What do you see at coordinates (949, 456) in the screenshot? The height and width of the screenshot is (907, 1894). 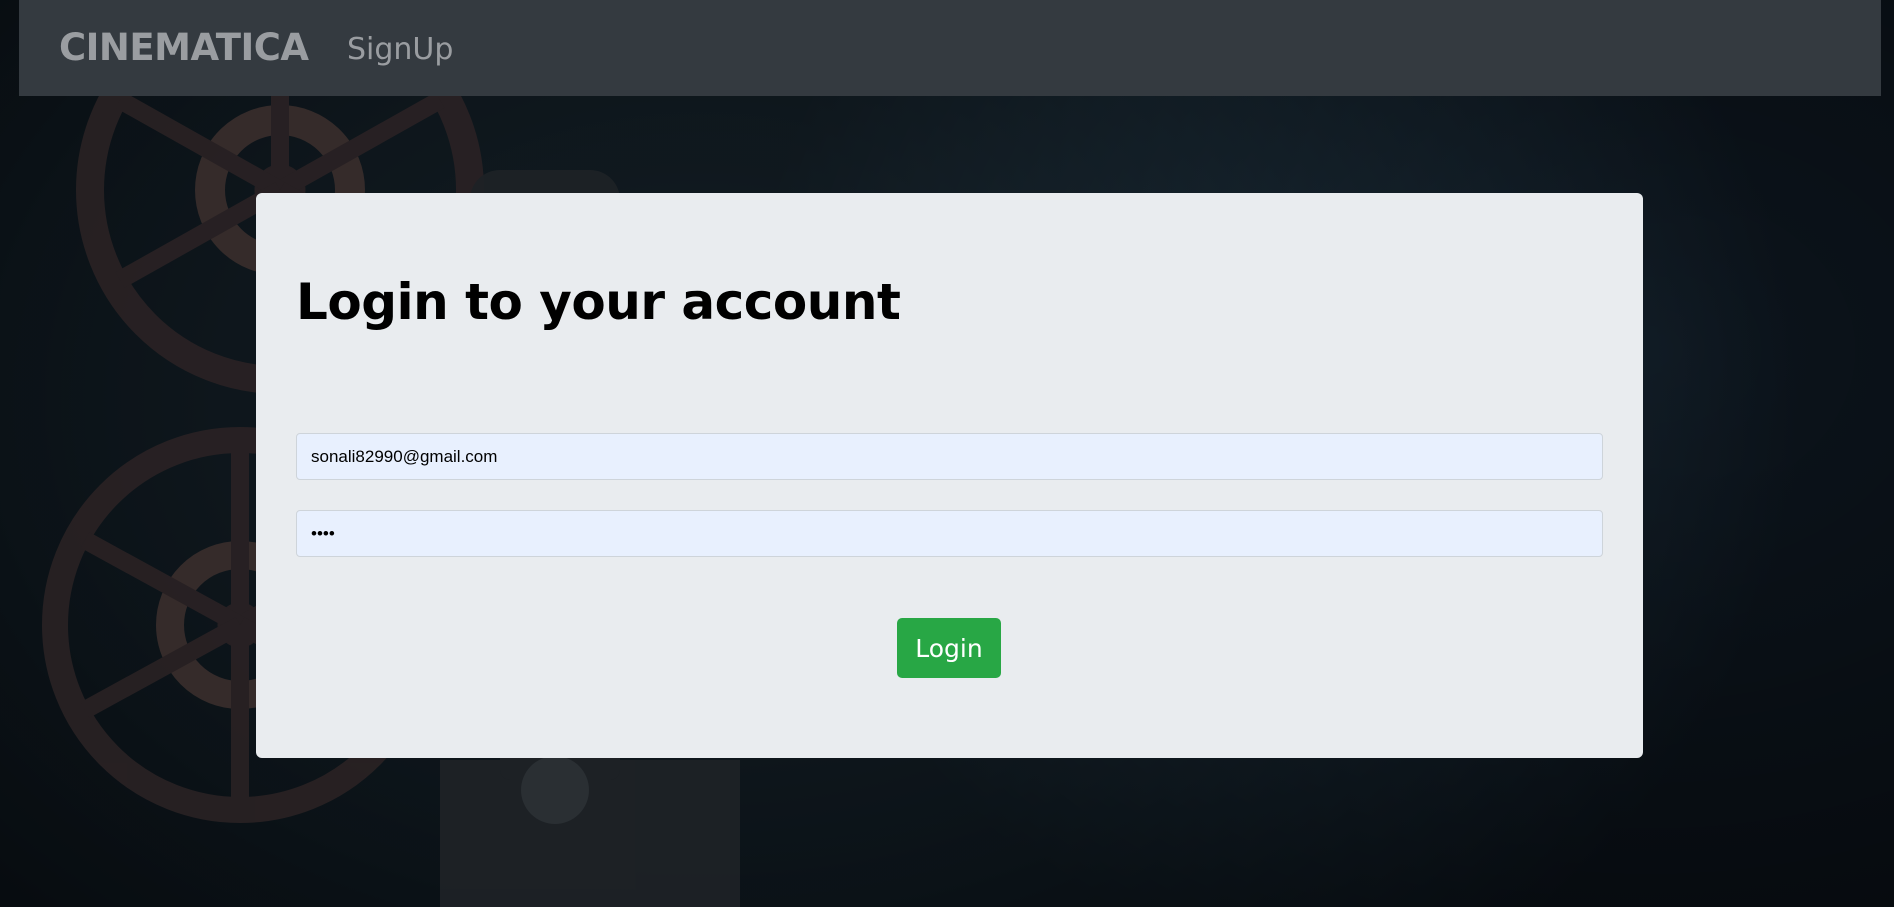 I see `email-field` at bounding box center [949, 456].